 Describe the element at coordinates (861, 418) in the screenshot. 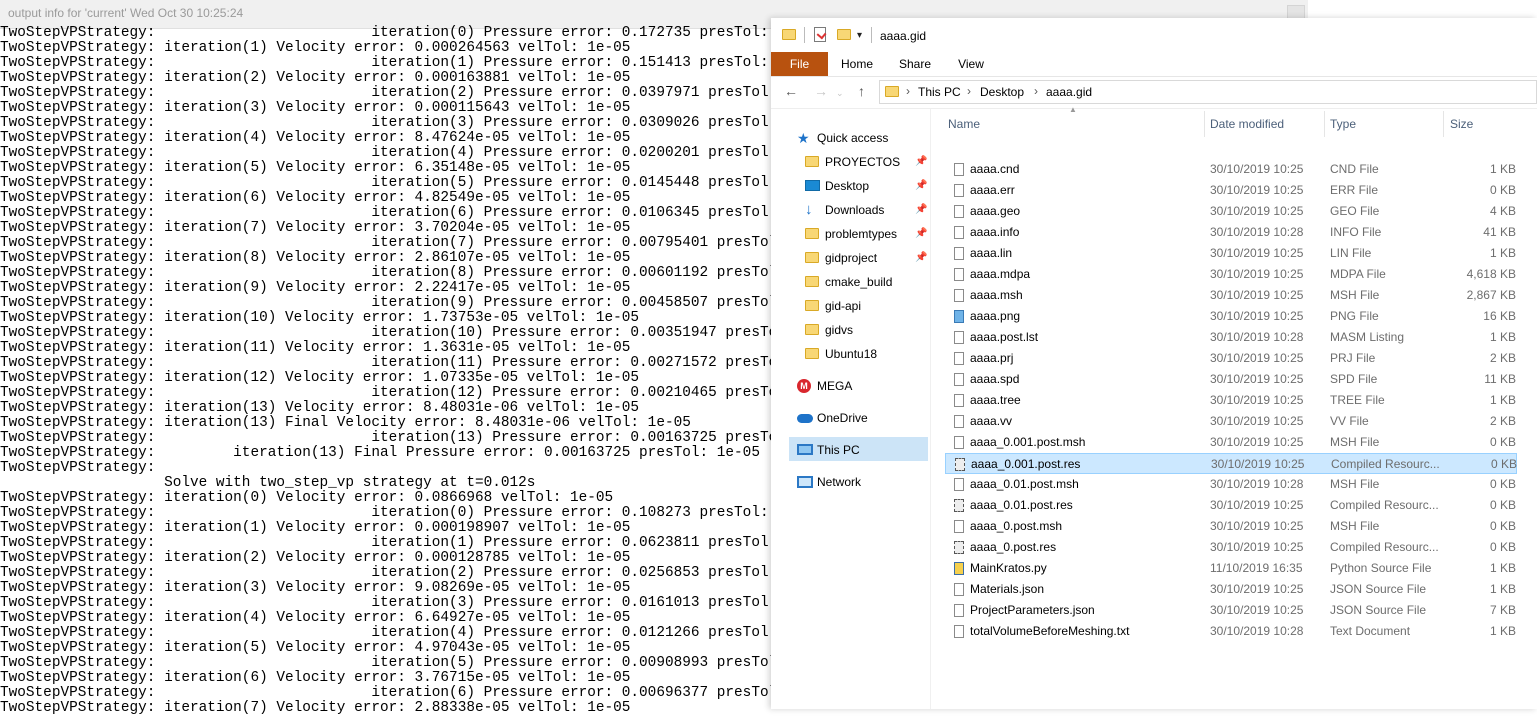

I see `nav-onedrive: OneDrive` at that location.